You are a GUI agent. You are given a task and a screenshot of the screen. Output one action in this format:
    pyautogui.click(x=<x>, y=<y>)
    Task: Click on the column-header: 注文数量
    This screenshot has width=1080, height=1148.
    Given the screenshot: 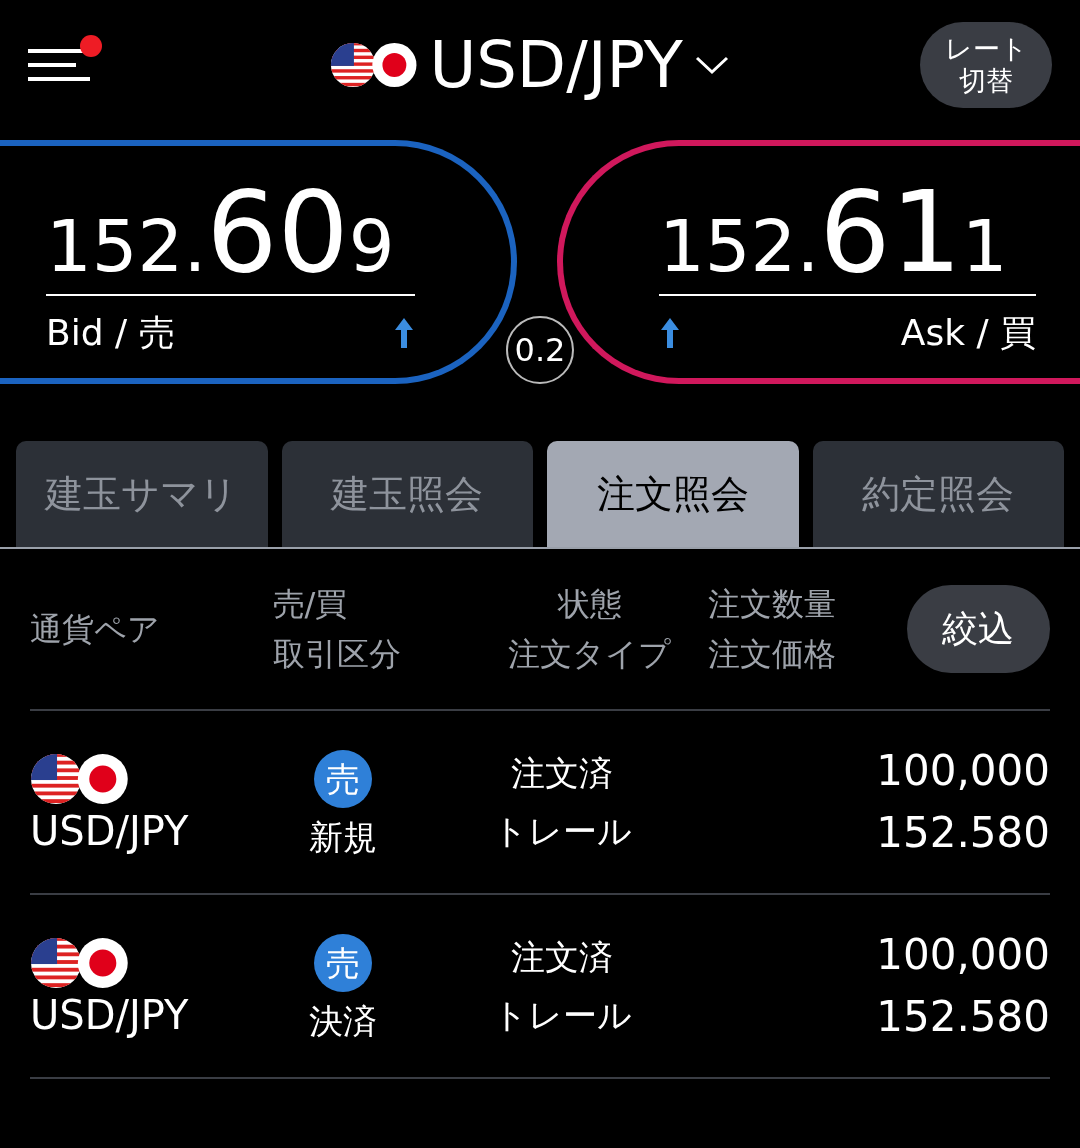 What is the action you would take?
    pyautogui.click(x=772, y=604)
    